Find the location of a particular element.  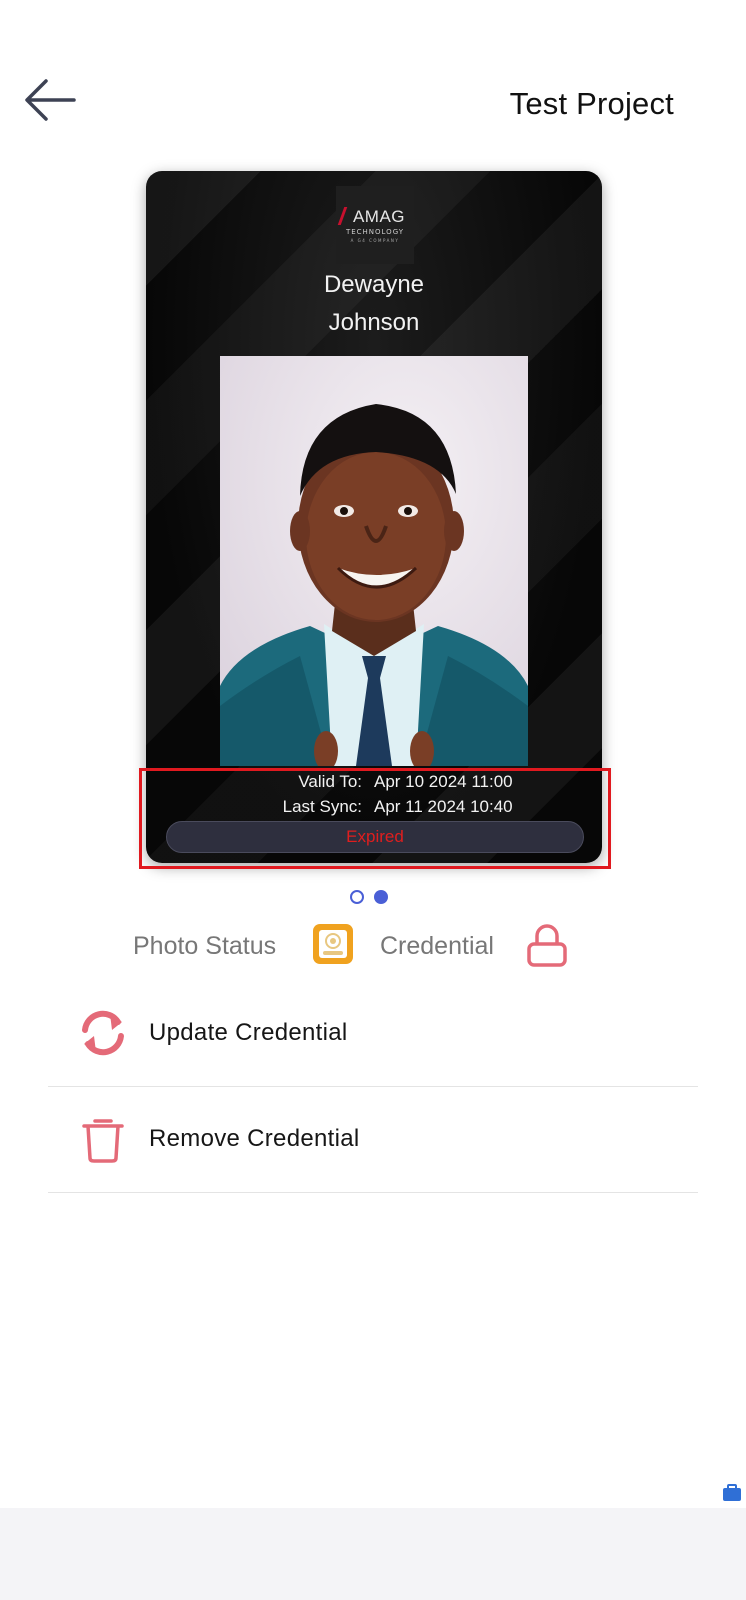

trash-icon is located at coordinates (103, 1139).